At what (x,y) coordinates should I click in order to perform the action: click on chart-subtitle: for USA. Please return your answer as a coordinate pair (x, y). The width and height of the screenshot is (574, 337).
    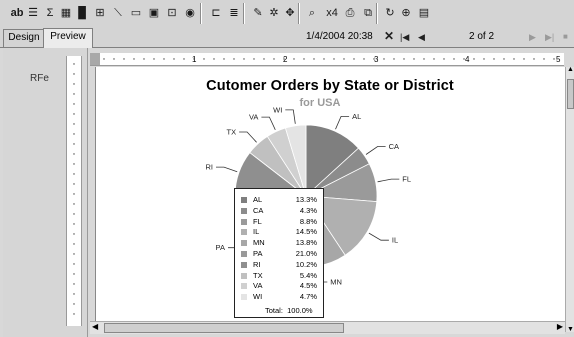
    Looking at the image, I should click on (320, 103).